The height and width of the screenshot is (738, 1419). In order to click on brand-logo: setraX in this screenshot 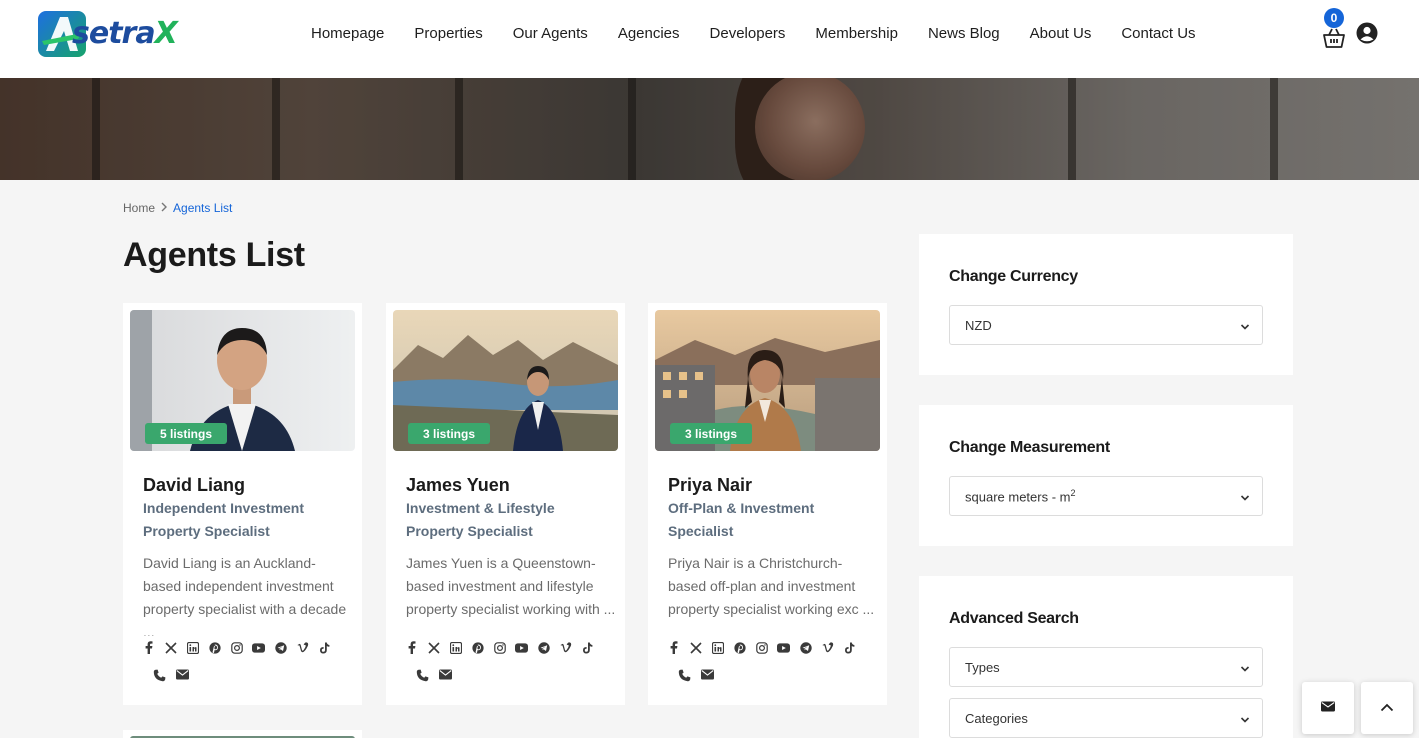, I will do `click(109, 34)`.